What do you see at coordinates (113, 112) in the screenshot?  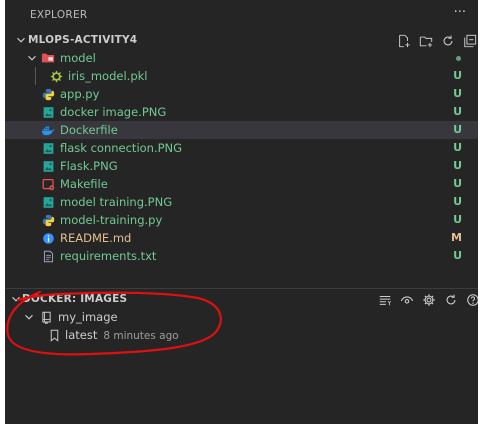 I see `file-label: docker image.PNG` at bounding box center [113, 112].